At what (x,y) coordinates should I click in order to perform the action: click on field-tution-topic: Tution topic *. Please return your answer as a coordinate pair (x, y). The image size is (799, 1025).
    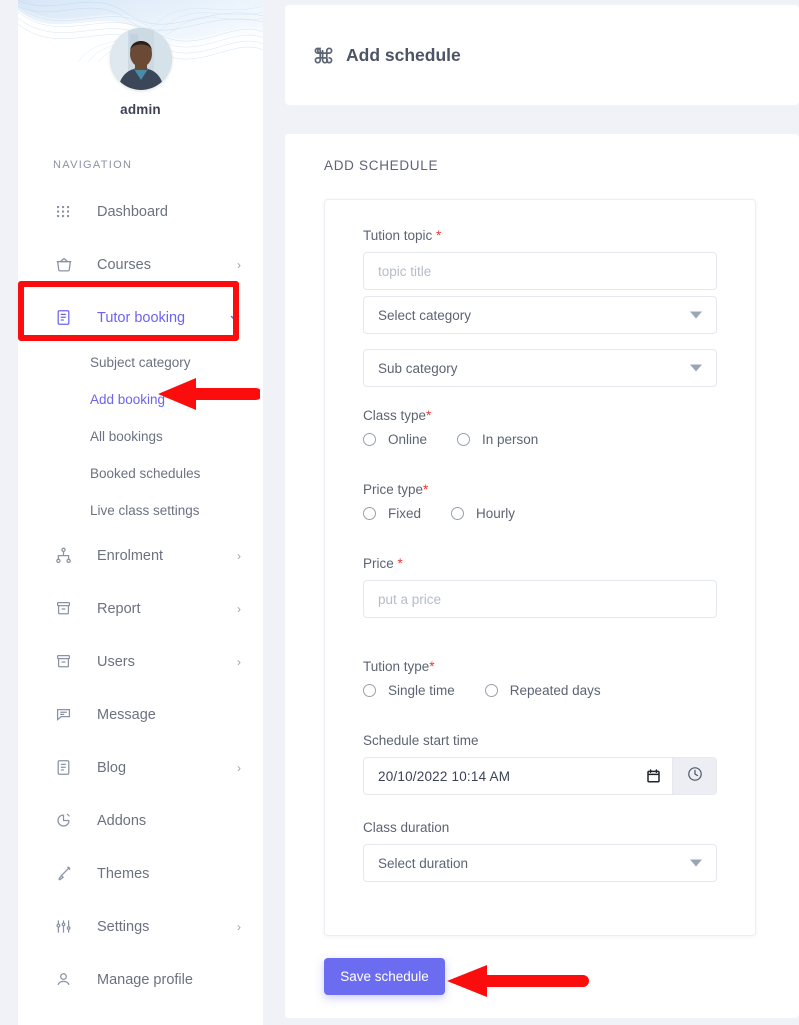
    Looking at the image, I should click on (540, 259).